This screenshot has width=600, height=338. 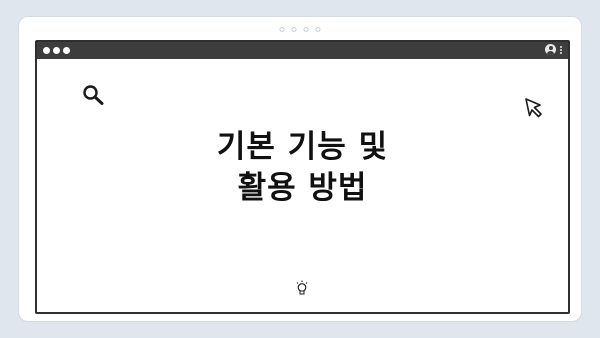 I want to click on cursor-arrow-icon, so click(x=533, y=108).